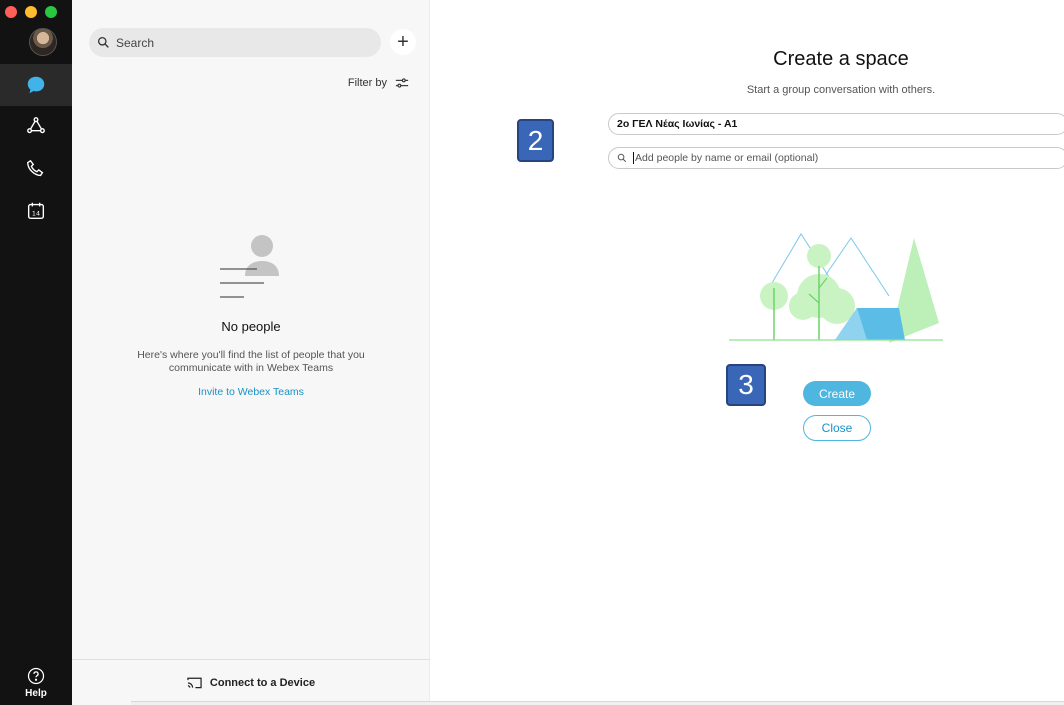 Image resolution: width=1064 pixels, height=705 pixels. I want to click on close-button: Close, so click(837, 428).